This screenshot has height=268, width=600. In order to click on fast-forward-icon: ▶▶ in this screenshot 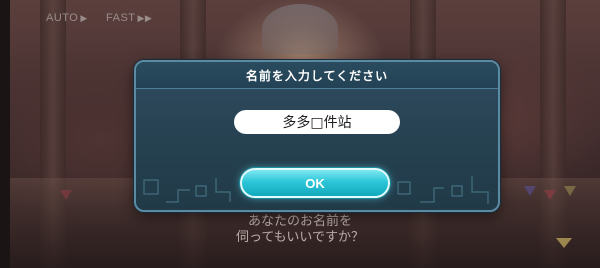, I will do `click(145, 18)`.